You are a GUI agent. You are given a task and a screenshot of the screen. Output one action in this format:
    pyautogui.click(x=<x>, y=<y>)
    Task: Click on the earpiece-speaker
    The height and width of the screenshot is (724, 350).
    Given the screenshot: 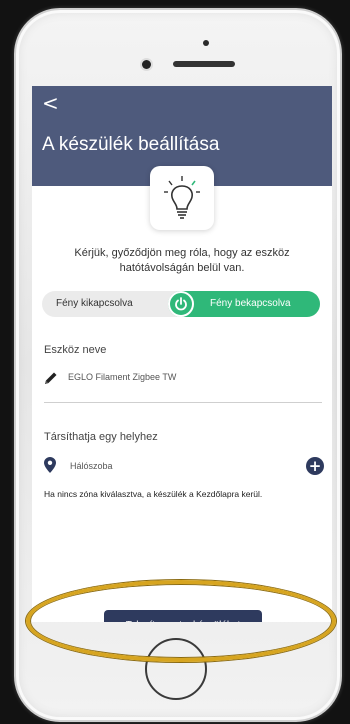 What is the action you would take?
    pyautogui.click(x=204, y=64)
    